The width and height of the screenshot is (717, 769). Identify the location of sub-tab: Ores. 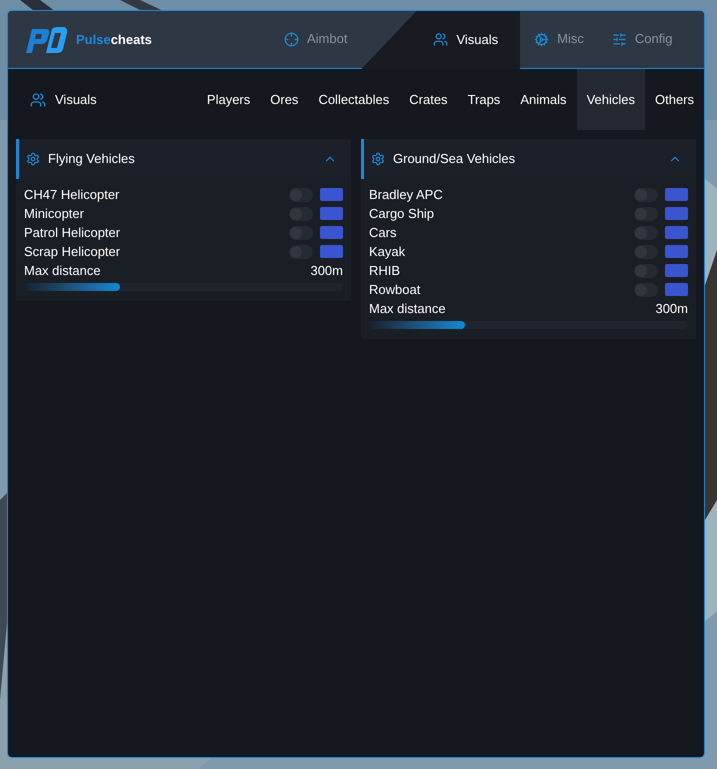
(284, 99).